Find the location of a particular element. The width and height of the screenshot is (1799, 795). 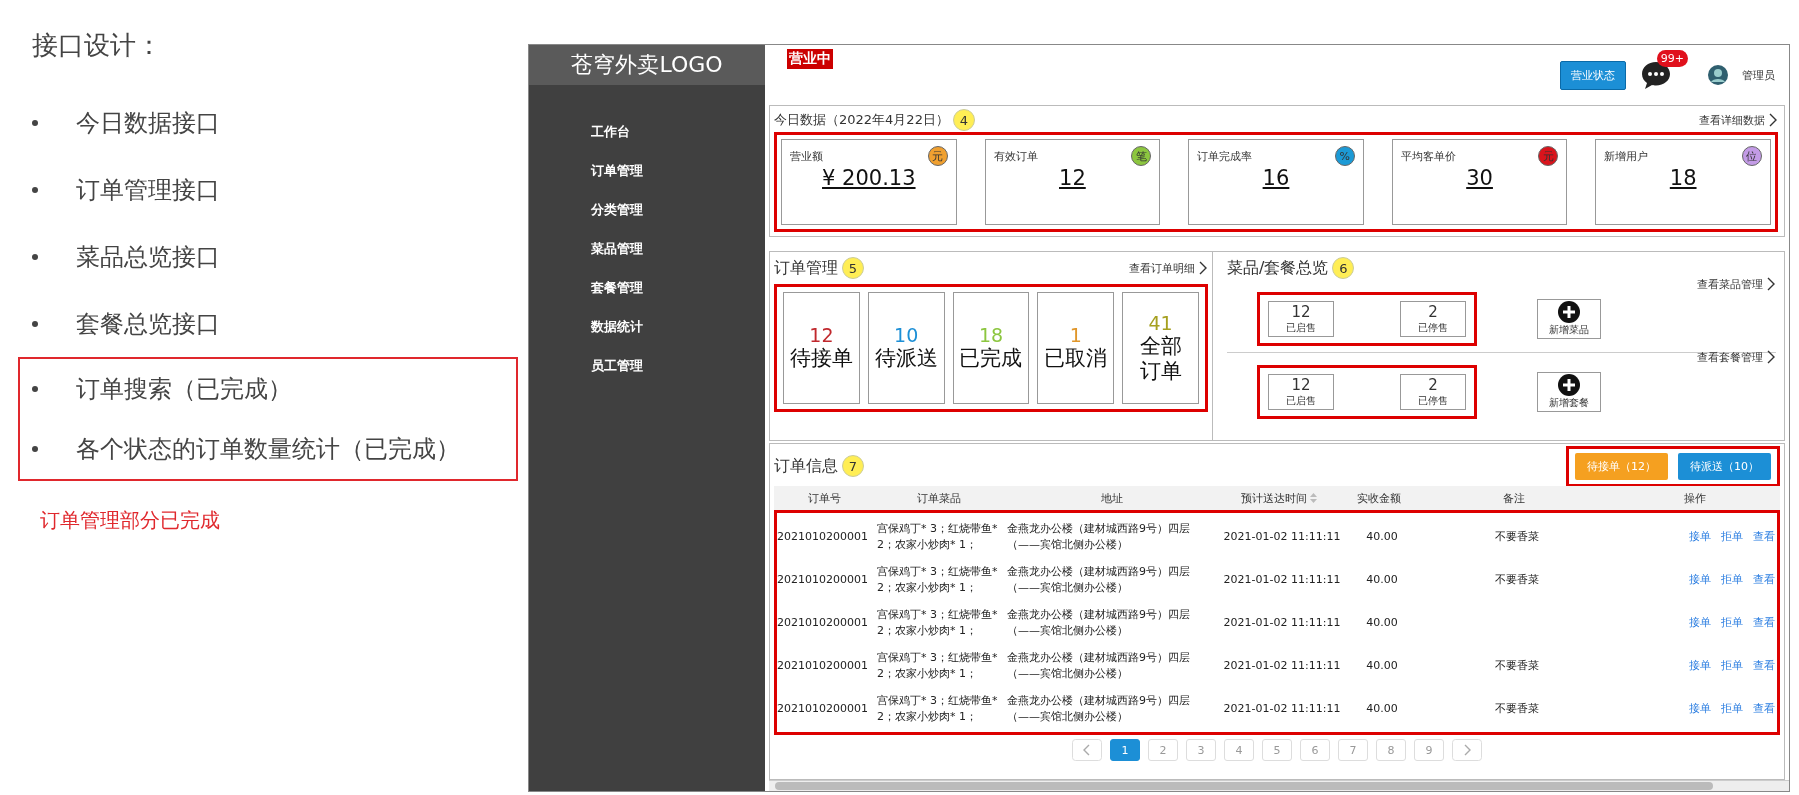

order-stat-card: 41 全部订单 is located at coordinates (1160, 348).